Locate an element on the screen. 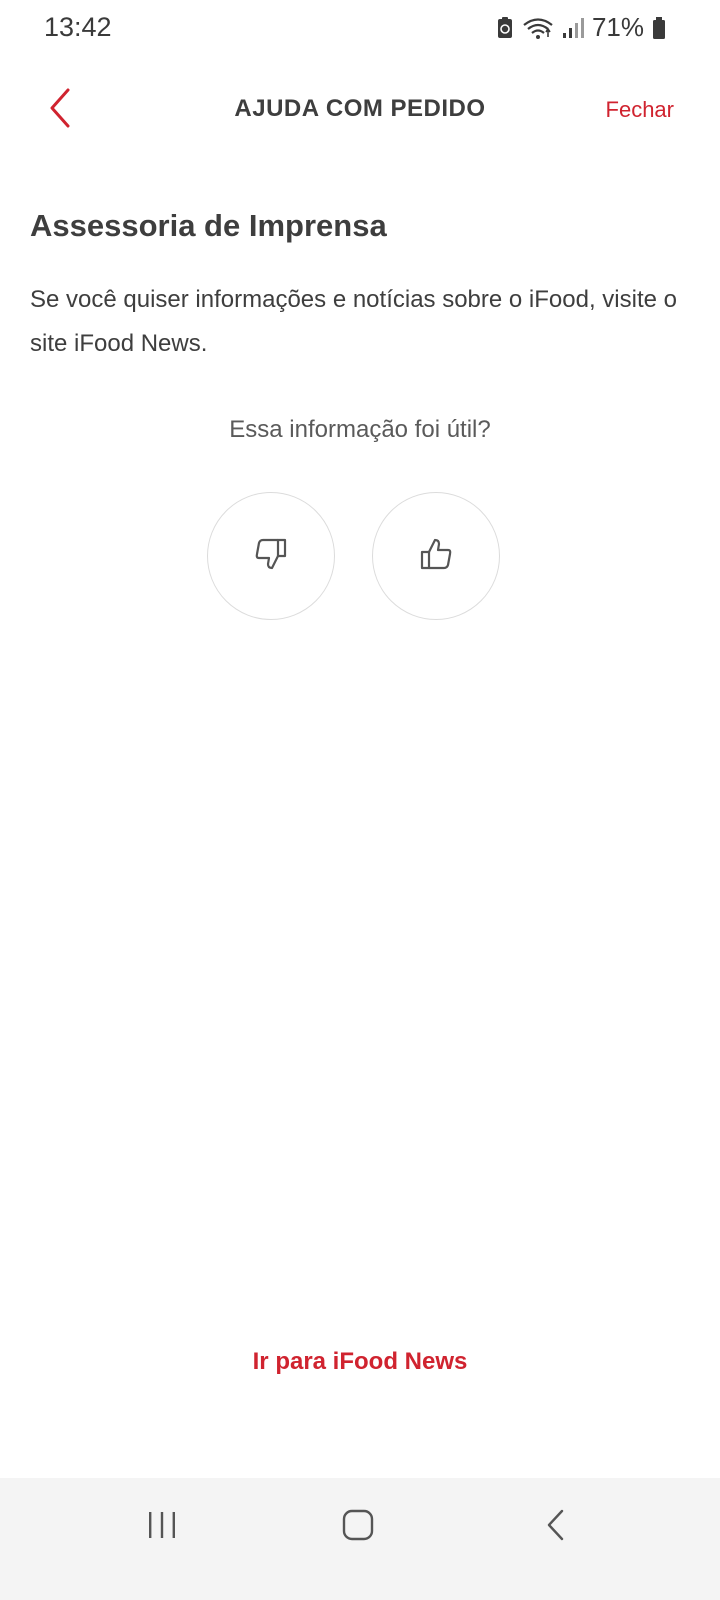  app-header: AJUDA COM PEDIDO Fechar is located at coordinates (360, 110).